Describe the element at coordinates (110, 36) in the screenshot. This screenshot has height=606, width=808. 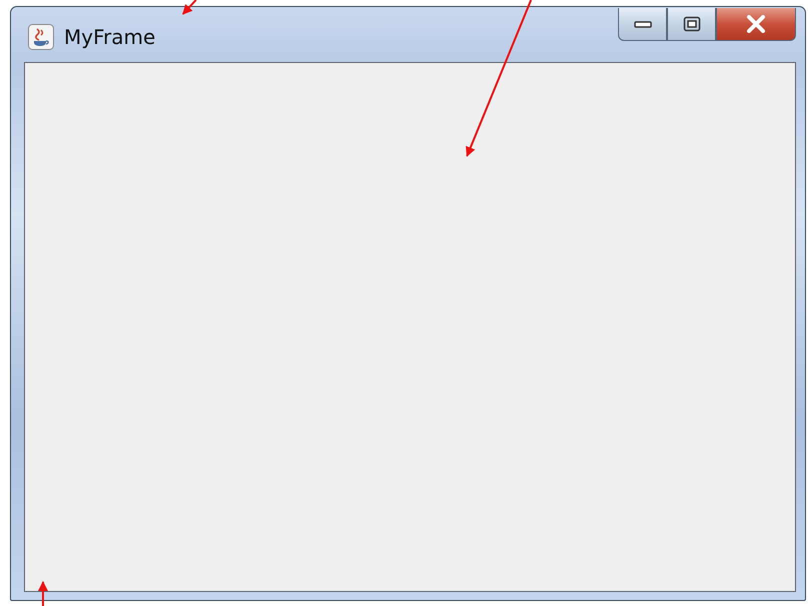
I see `window-title: MyFrame` at that location.